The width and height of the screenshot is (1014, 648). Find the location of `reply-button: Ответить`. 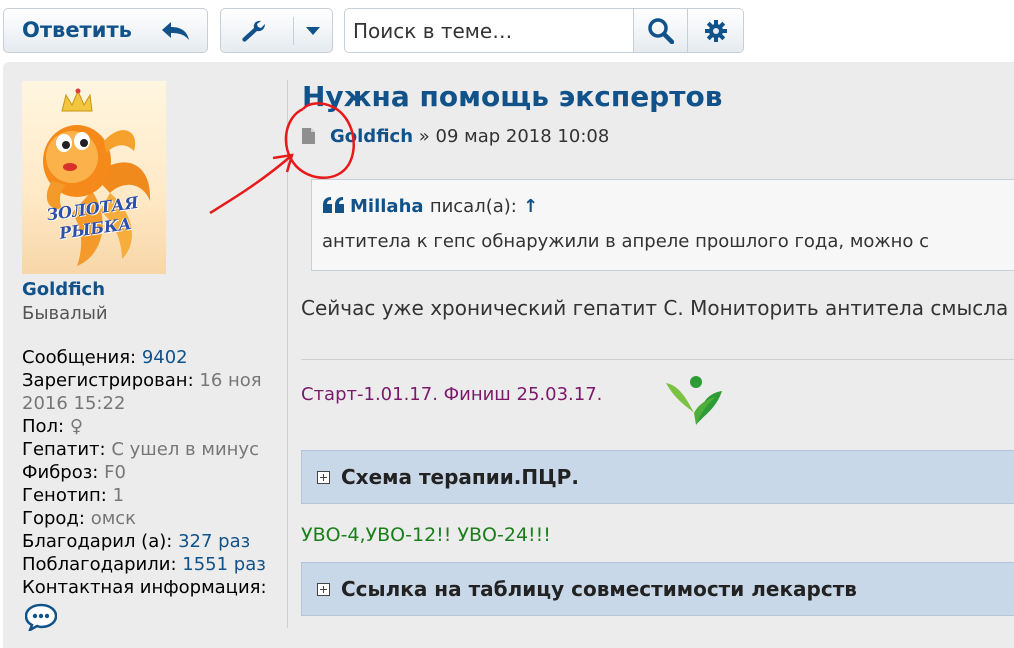

reply-button: Ответить is located at coordinates (105, 30).